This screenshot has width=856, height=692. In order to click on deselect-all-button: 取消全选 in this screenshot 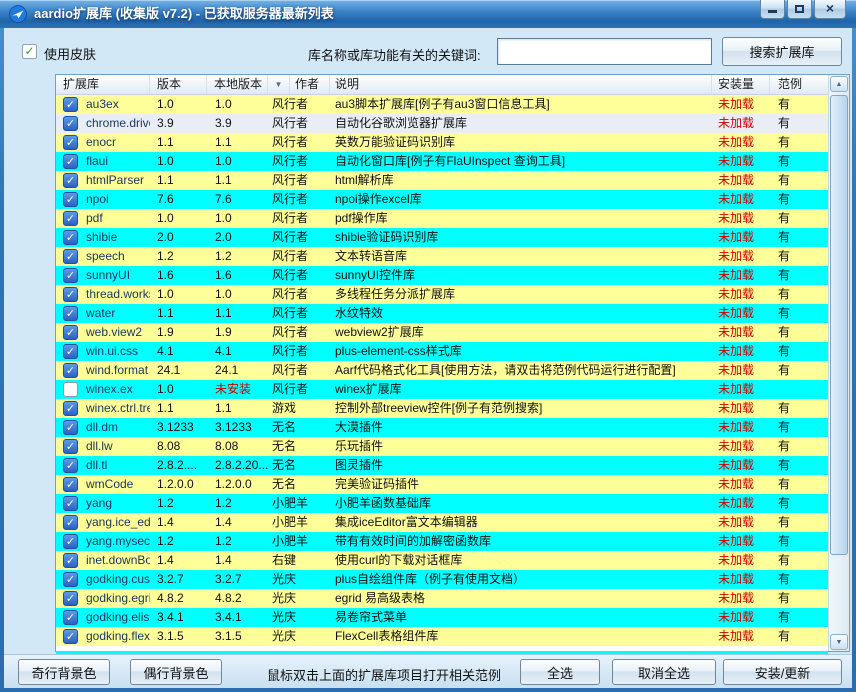, I will do `click(664, 672)`.